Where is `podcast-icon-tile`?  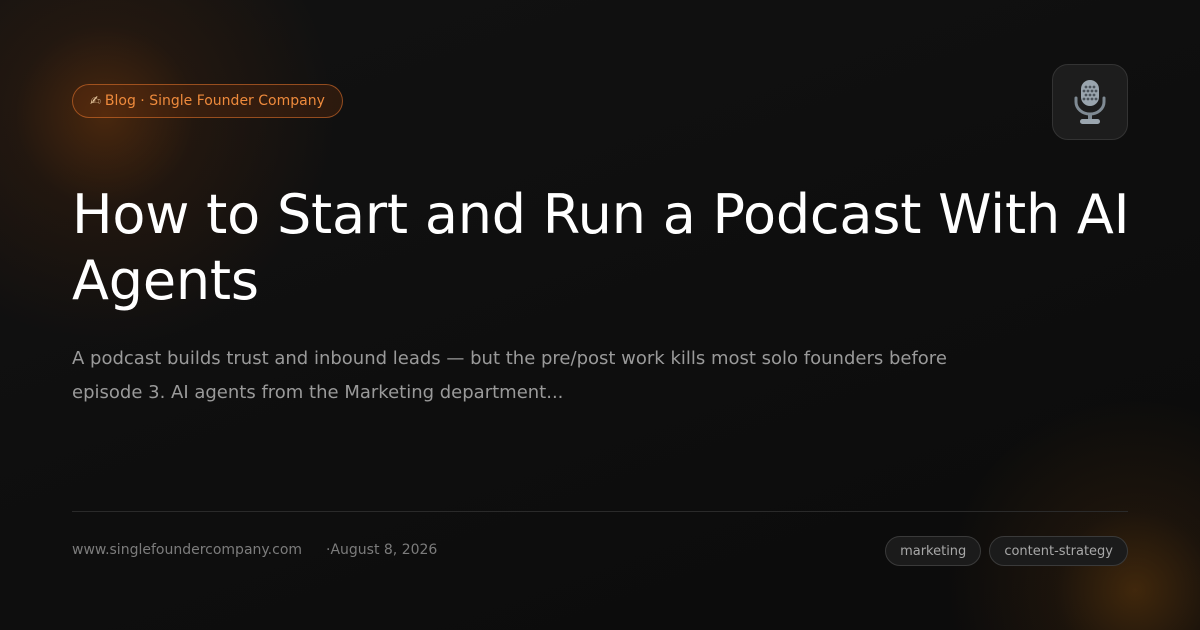 podcast-icon-tile is located at coordinates (1090, 102).